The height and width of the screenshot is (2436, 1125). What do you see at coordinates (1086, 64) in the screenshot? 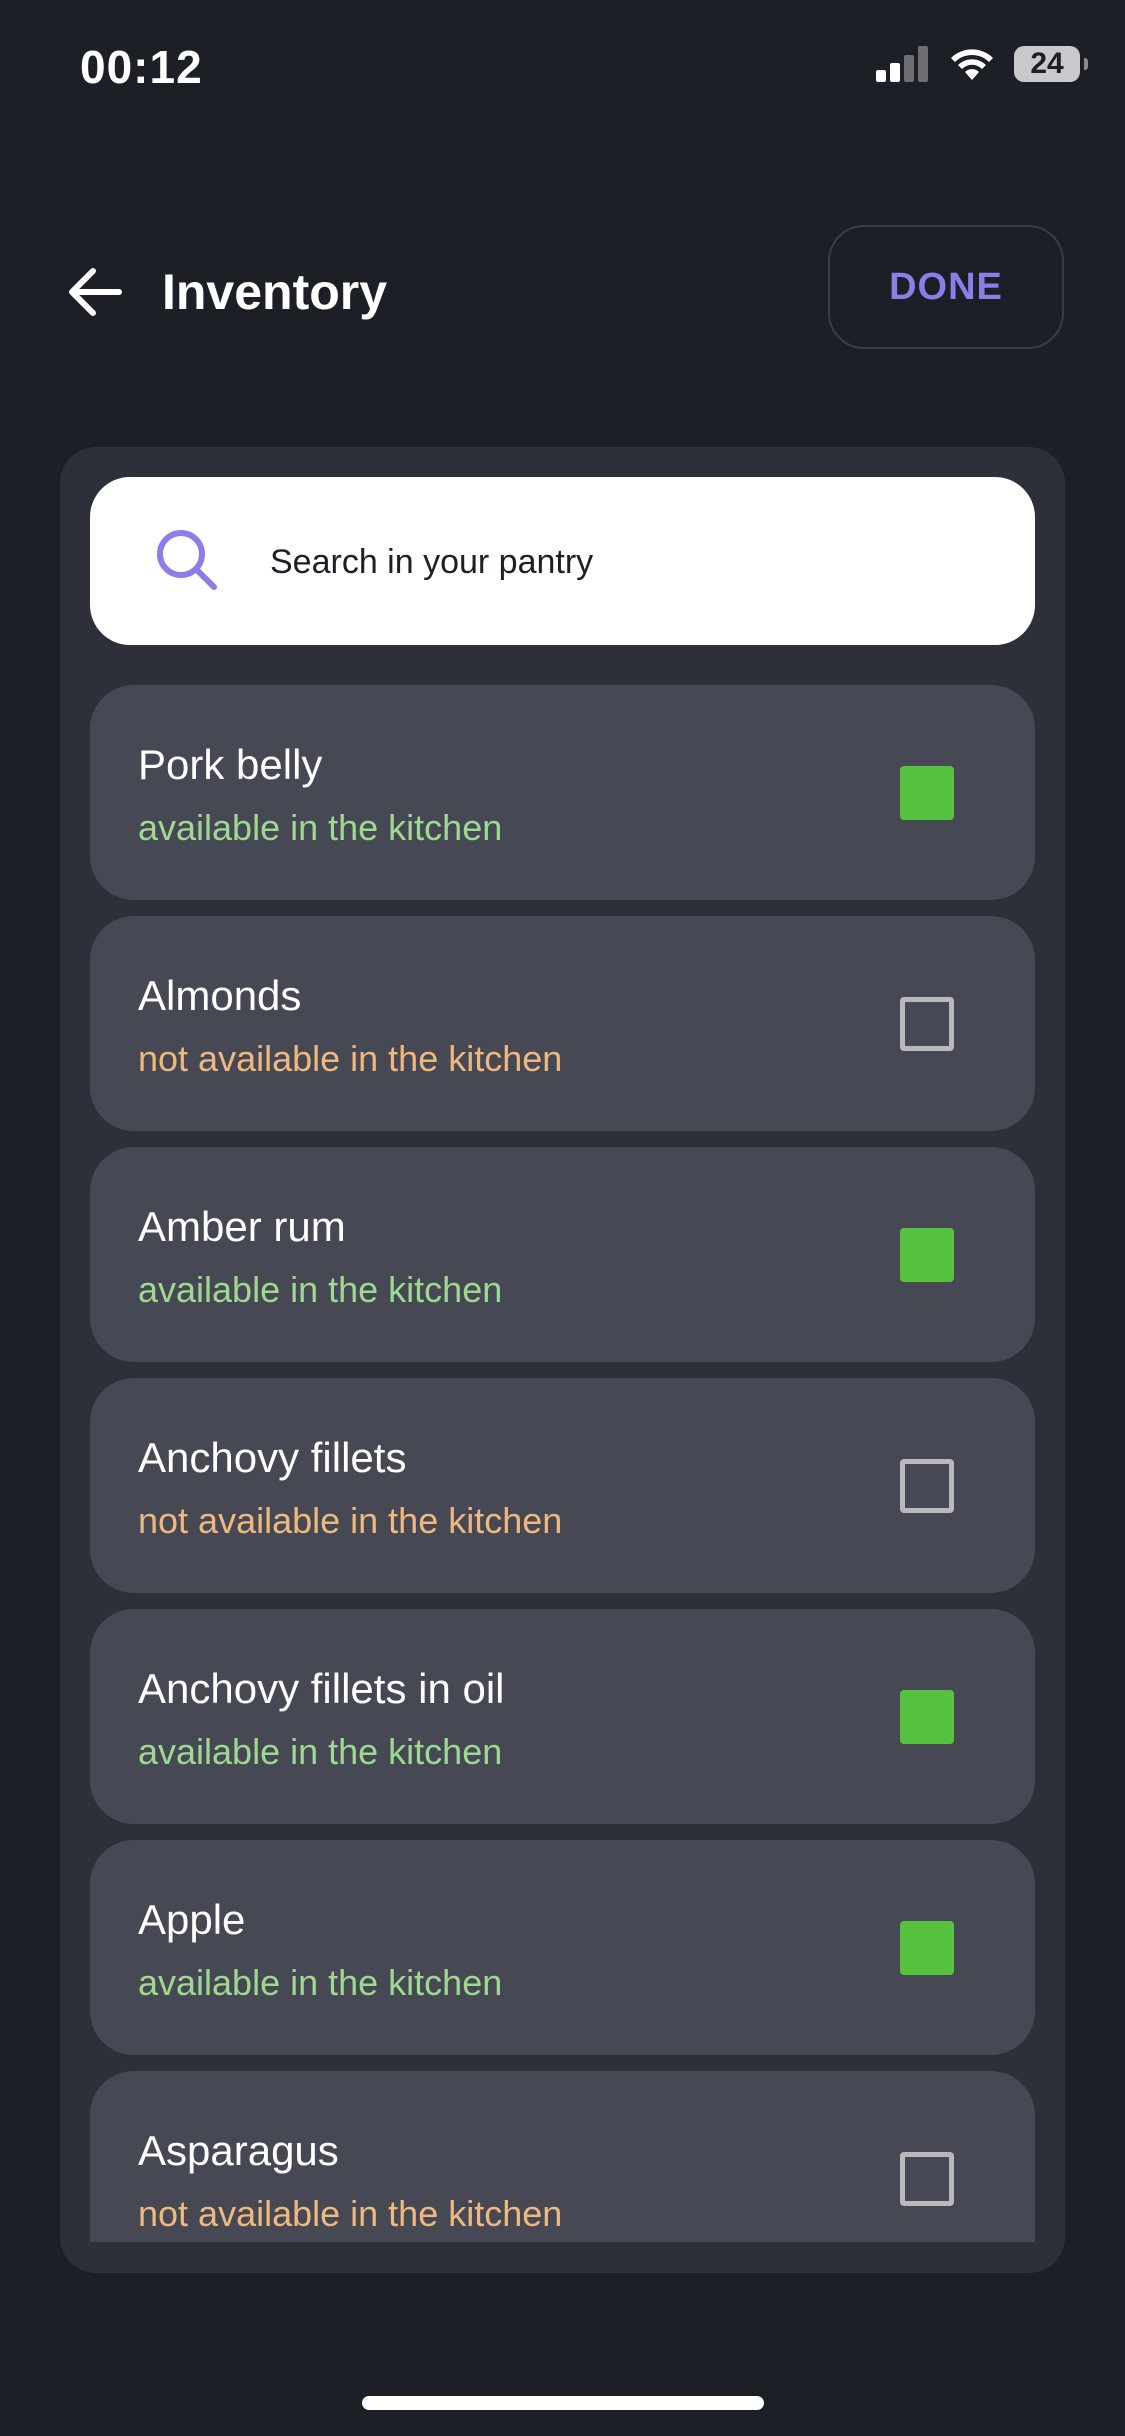
I see `battery-nub` at bounding box center [1086, 64].